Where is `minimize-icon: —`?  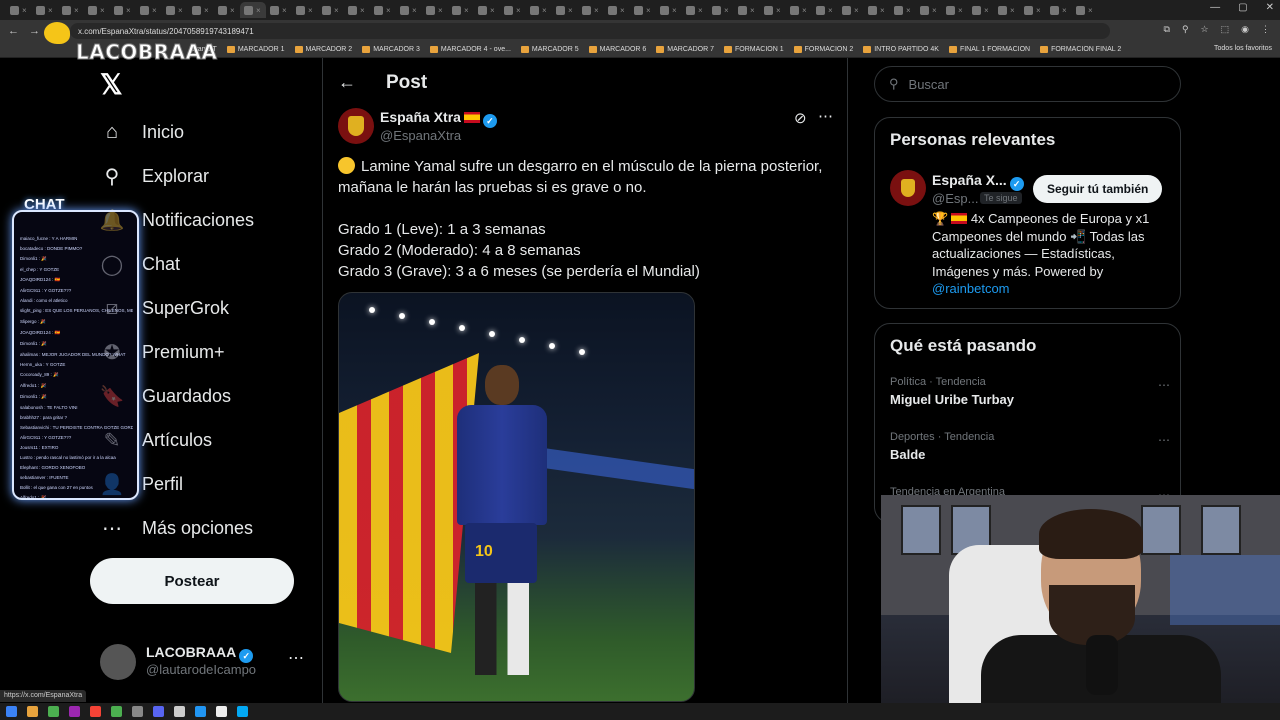 minimize-icon: — is located at coordinates (1215, 7).